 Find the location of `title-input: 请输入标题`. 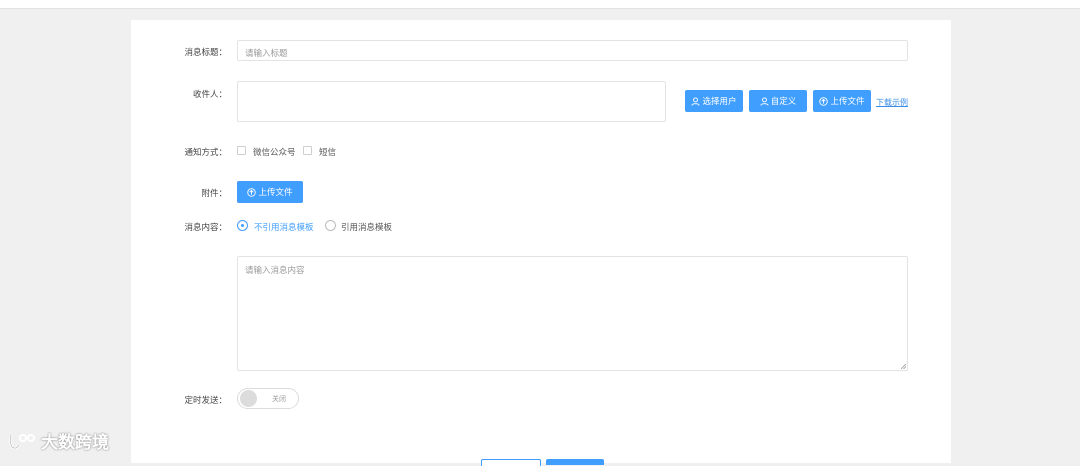

title-input: 请输入标题 is located at coordinates (572, 50).